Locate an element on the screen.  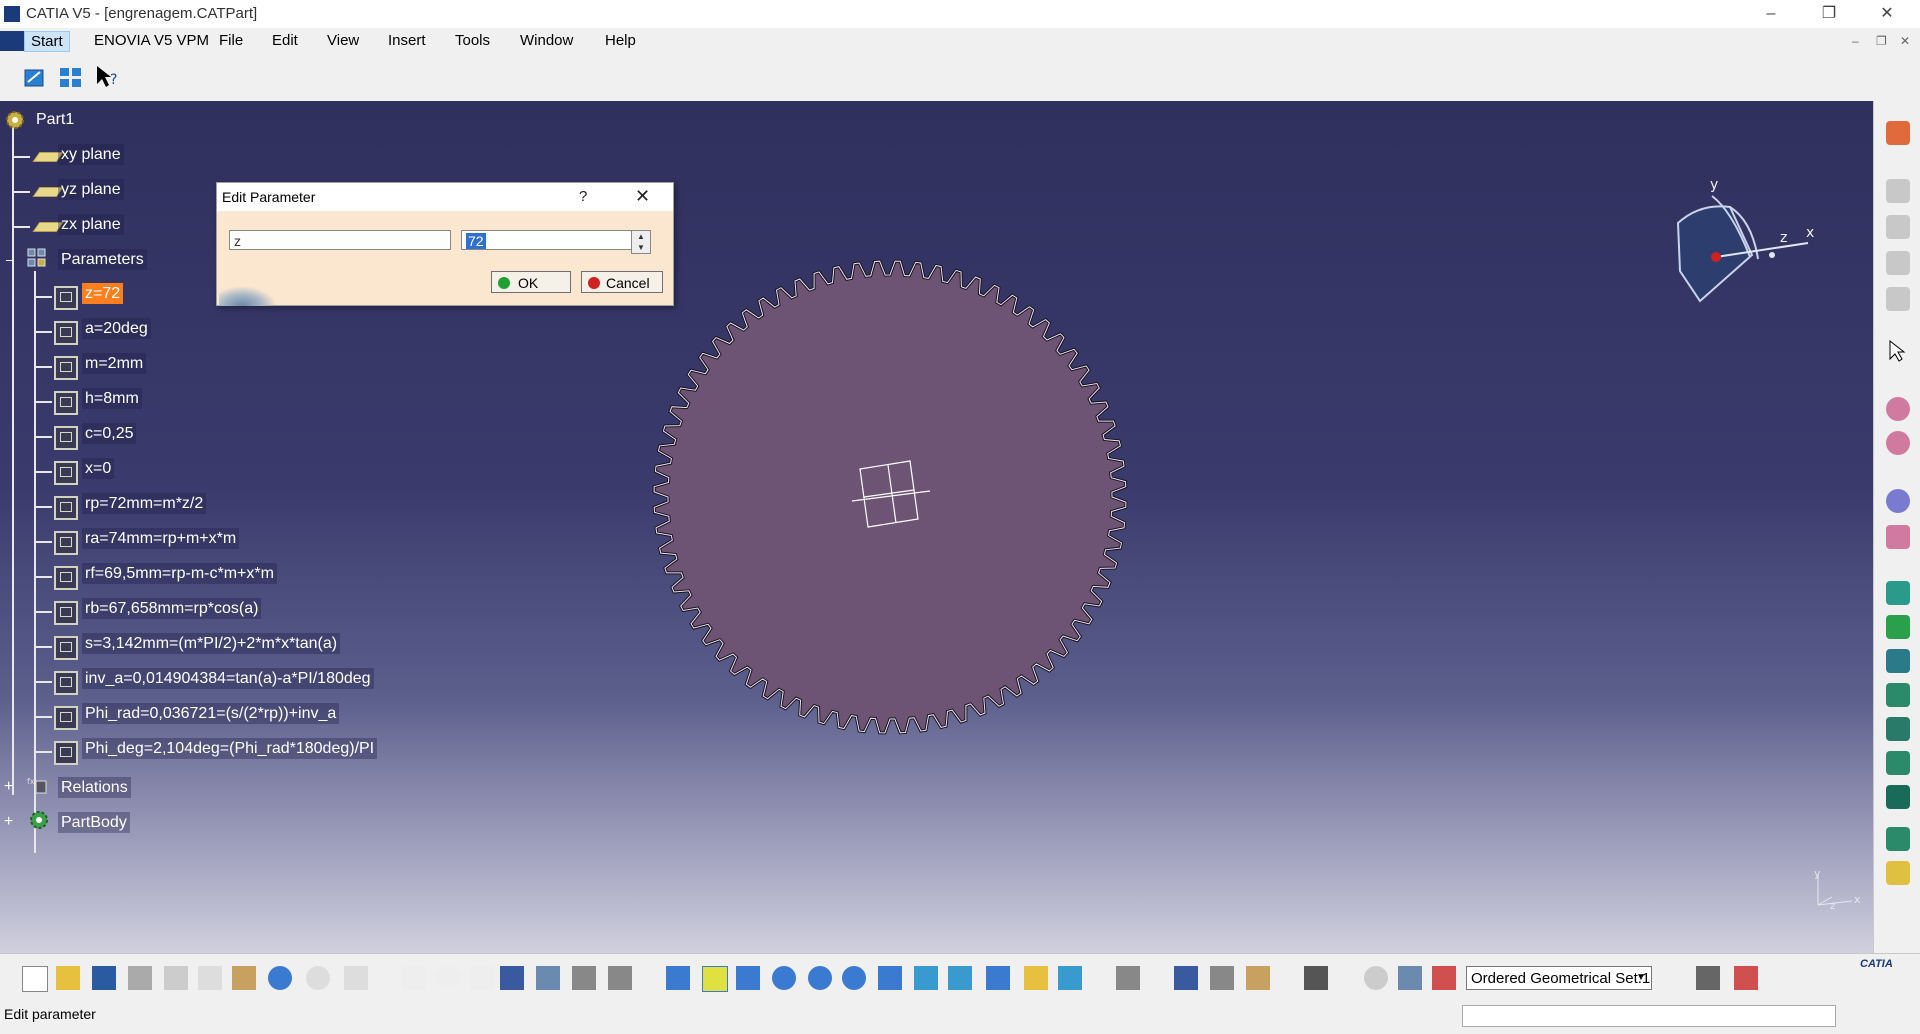
measure-between-icon is located at coordinates (1186, 978).